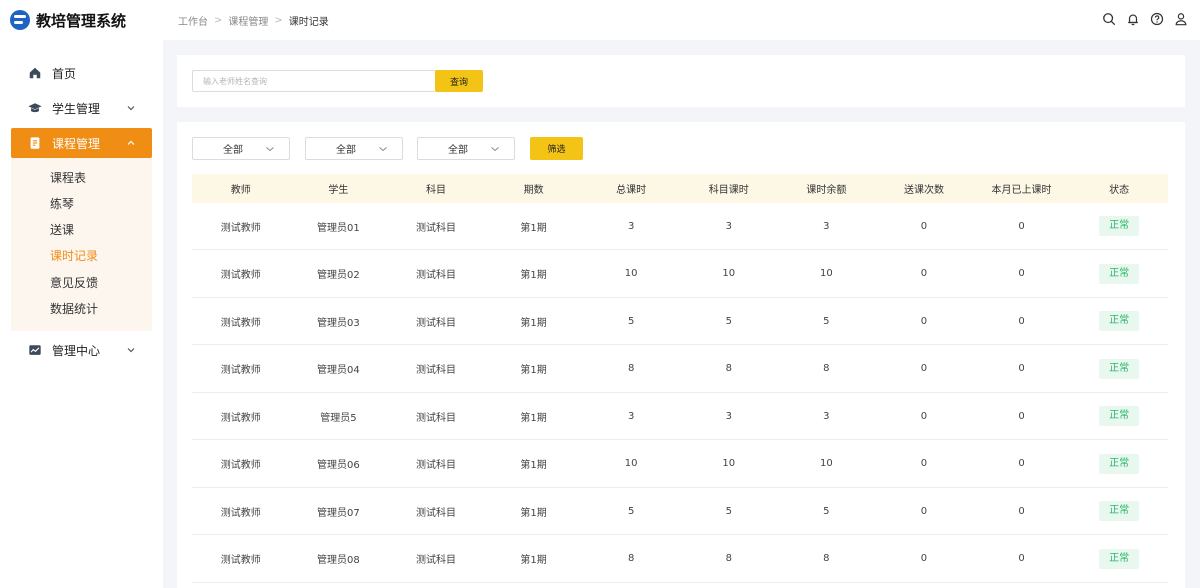 The image size is (1200, 588). I want to click on submenu-item-feedback: 意见反馈, so click(74, 283).